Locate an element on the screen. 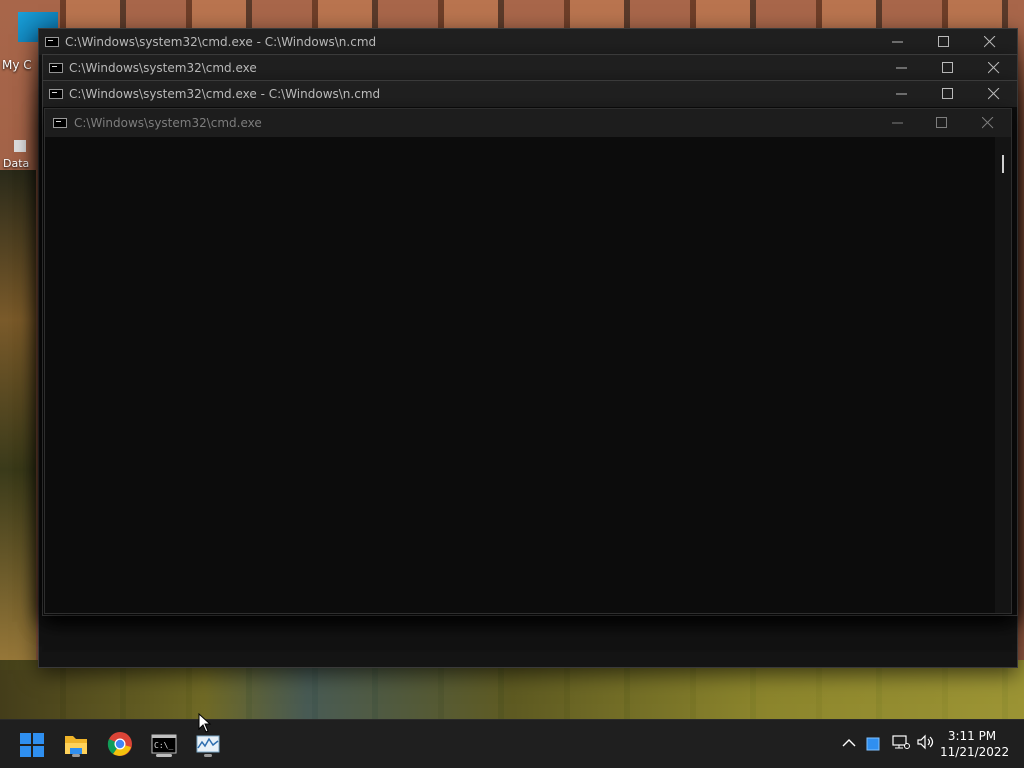 The height and width of the screenshot is (768, 1024). speaker-icon is located at coordinates (925, 742).